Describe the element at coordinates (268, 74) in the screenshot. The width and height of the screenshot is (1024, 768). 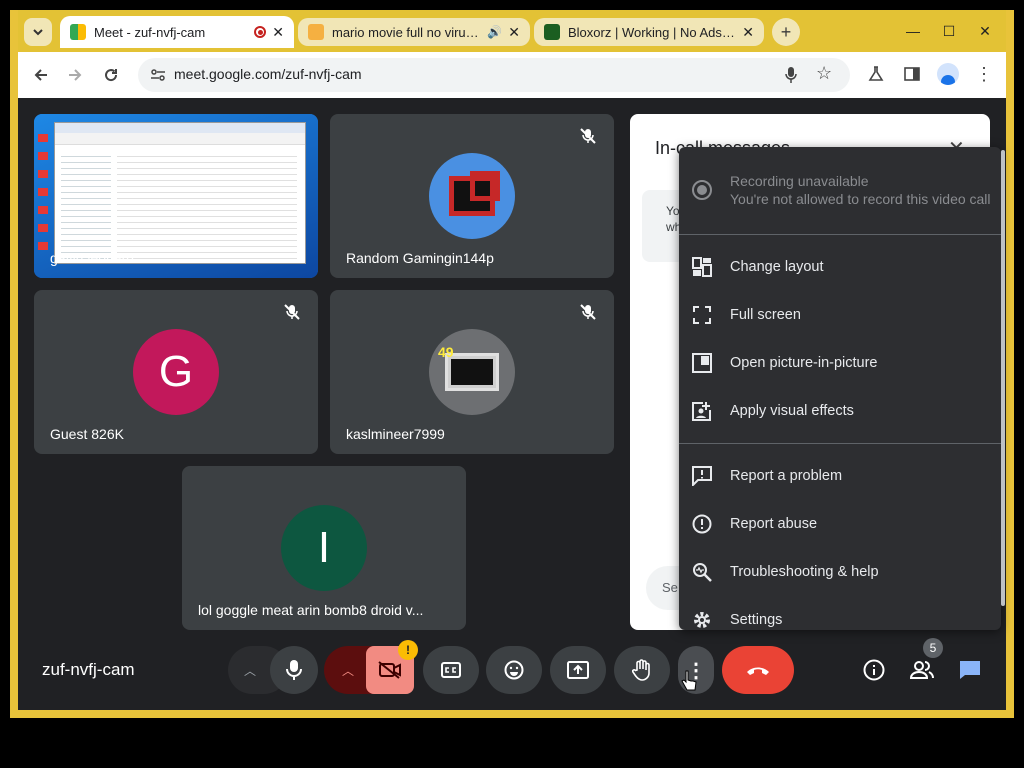
I see `url-text: meet.google.com/zuf-nvfj-cam` at that location.